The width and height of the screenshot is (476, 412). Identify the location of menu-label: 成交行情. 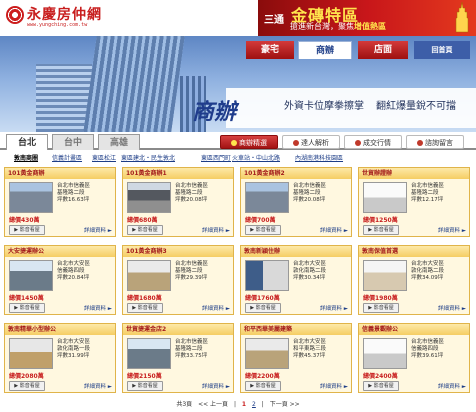
(377, 143).